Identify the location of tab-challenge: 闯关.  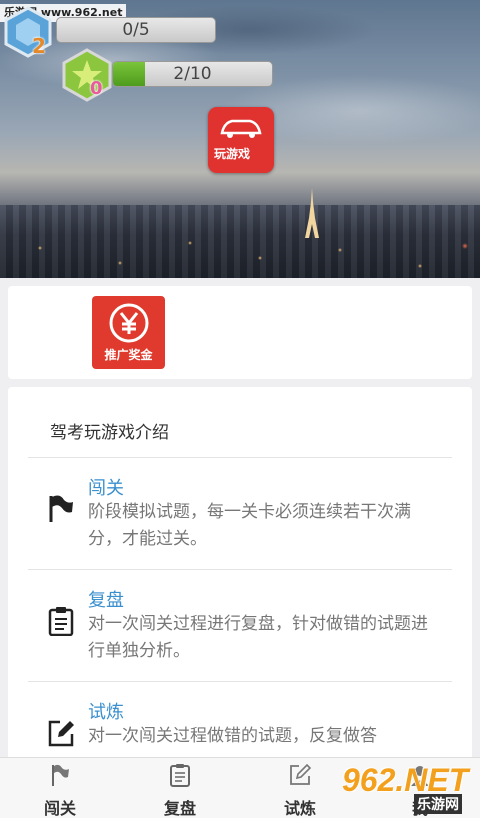
(60, 787).